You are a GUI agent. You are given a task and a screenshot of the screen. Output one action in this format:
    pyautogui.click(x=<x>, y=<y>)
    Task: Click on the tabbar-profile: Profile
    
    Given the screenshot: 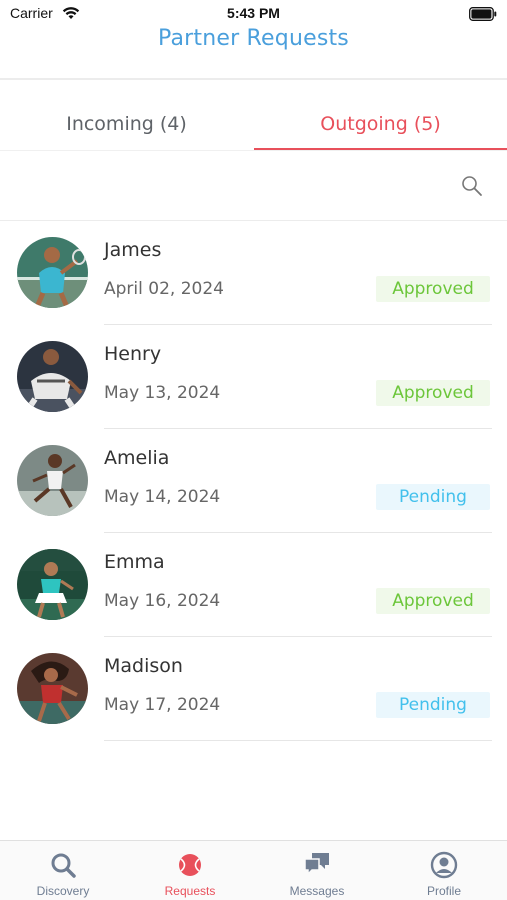 What is the action you would take?
    pyautogui.click(x=444, y=870)
    